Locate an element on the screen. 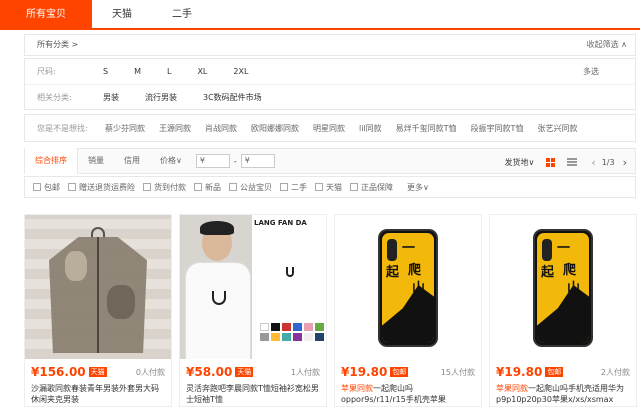 The height and width of the screenshot is (407, 640). tab-secondhand: 二手 is located at coordinates (182, 14).